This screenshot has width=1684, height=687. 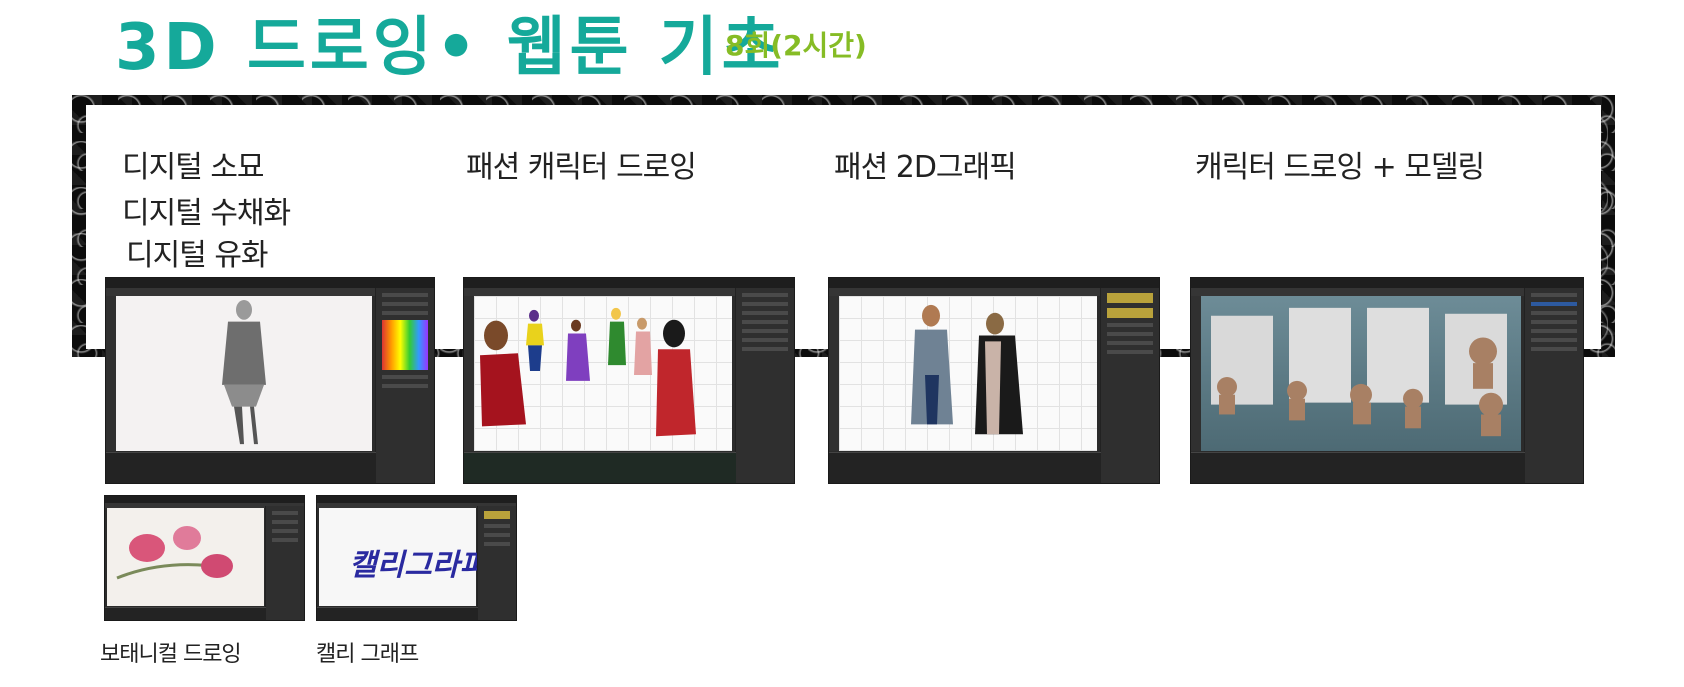 I want to click on calligraphy-screenshot: 캘리그라피, so click(x=416, y=558).